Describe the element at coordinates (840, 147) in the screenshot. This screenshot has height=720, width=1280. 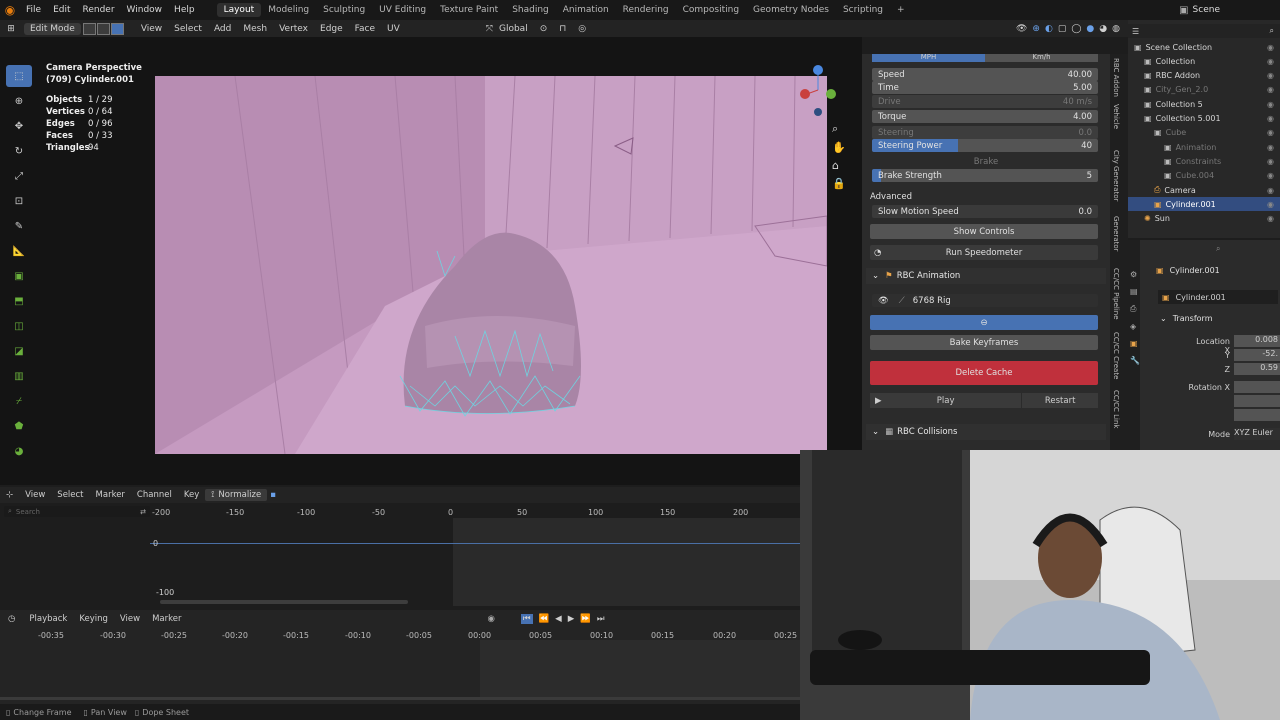
I see `pan-hand-icon: ✋` at that location.